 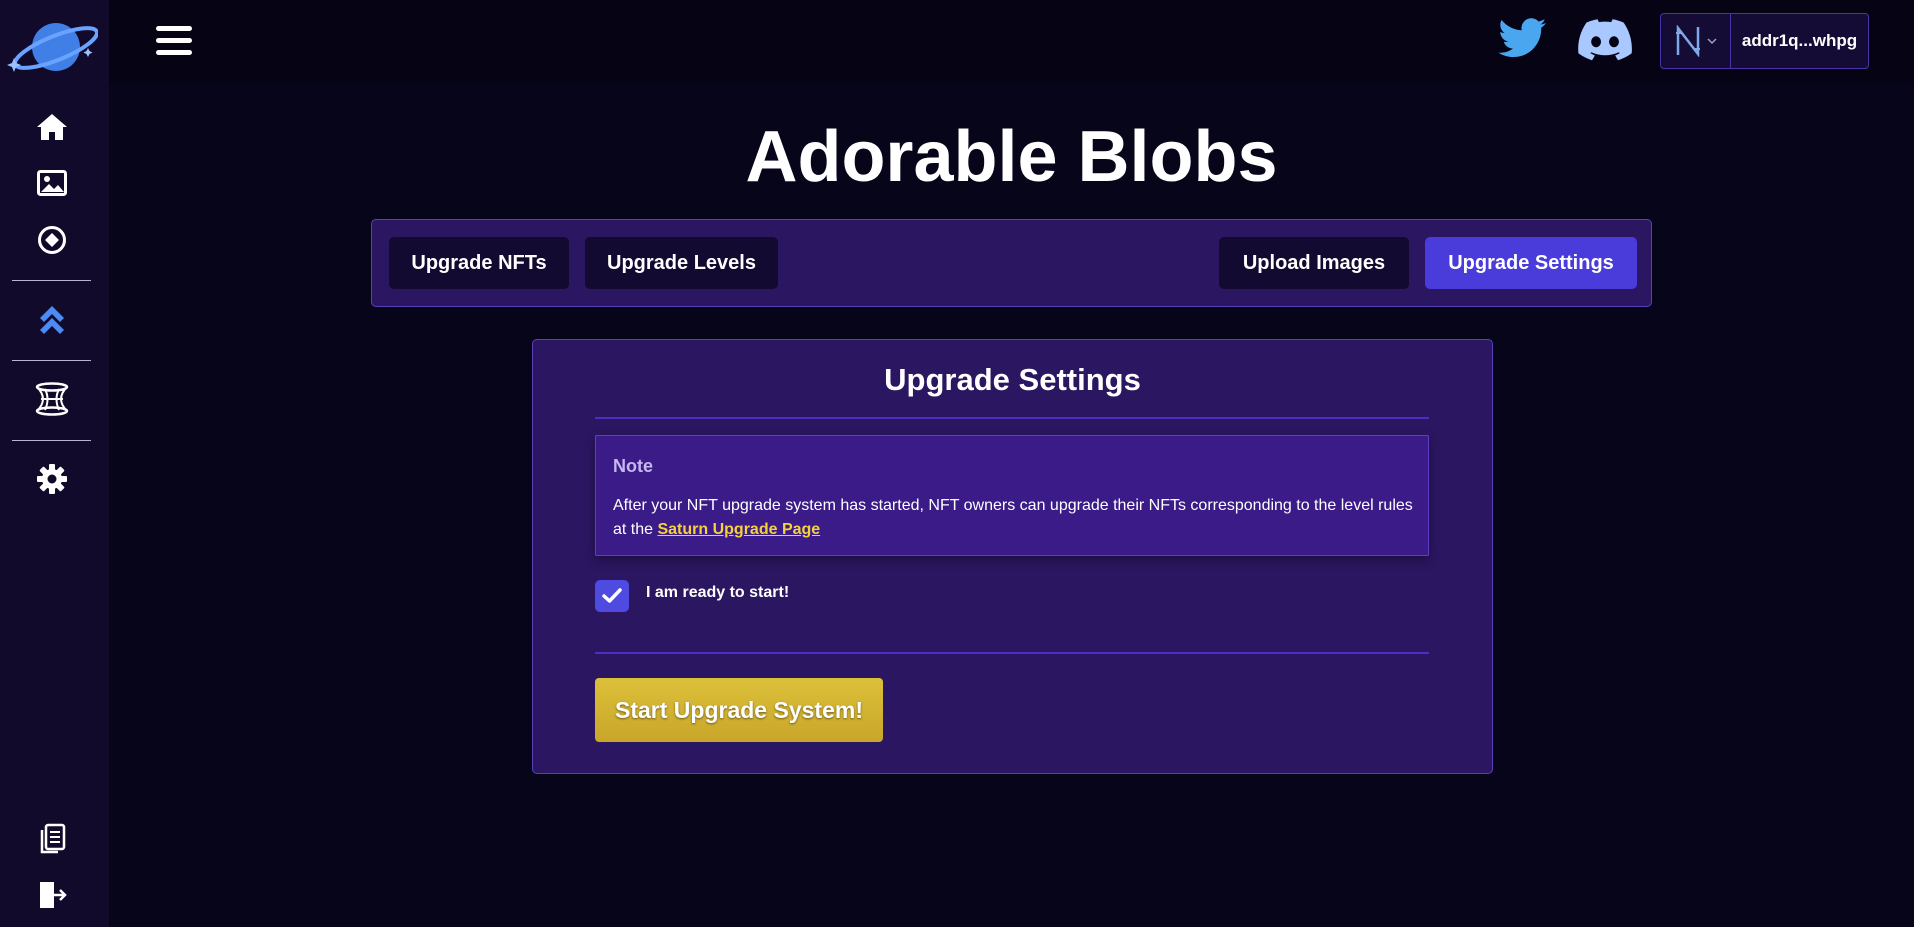 I want to click on checkmark-icon, so click(x=612, y=595).